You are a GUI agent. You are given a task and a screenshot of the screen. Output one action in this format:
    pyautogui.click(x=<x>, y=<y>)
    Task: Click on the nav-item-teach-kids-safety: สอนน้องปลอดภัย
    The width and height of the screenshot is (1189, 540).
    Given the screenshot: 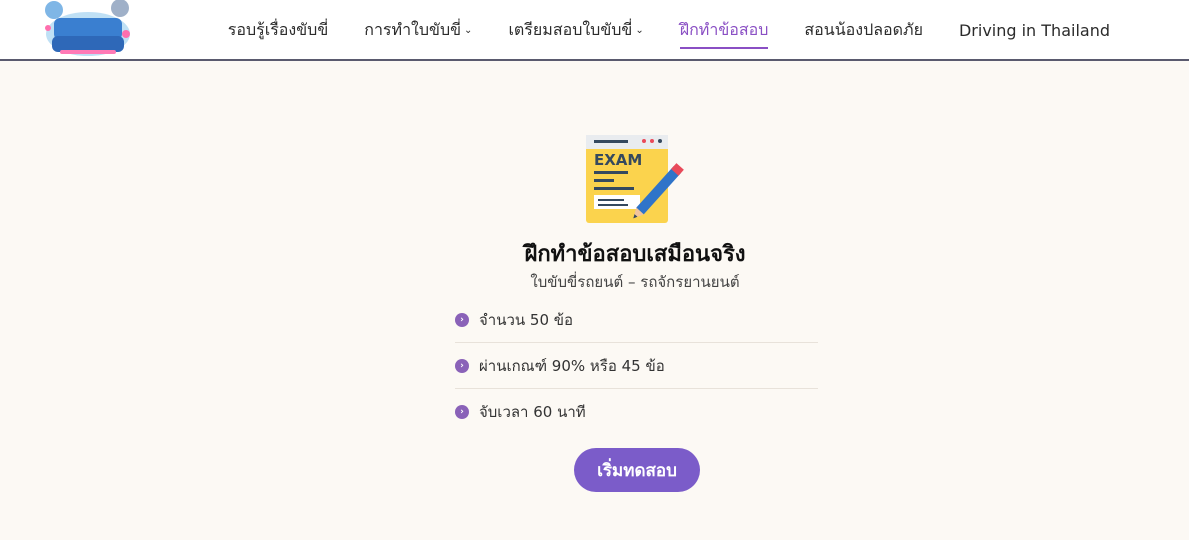 What is the action you would take?
    pyautogui.click(x=863, y=33)
    